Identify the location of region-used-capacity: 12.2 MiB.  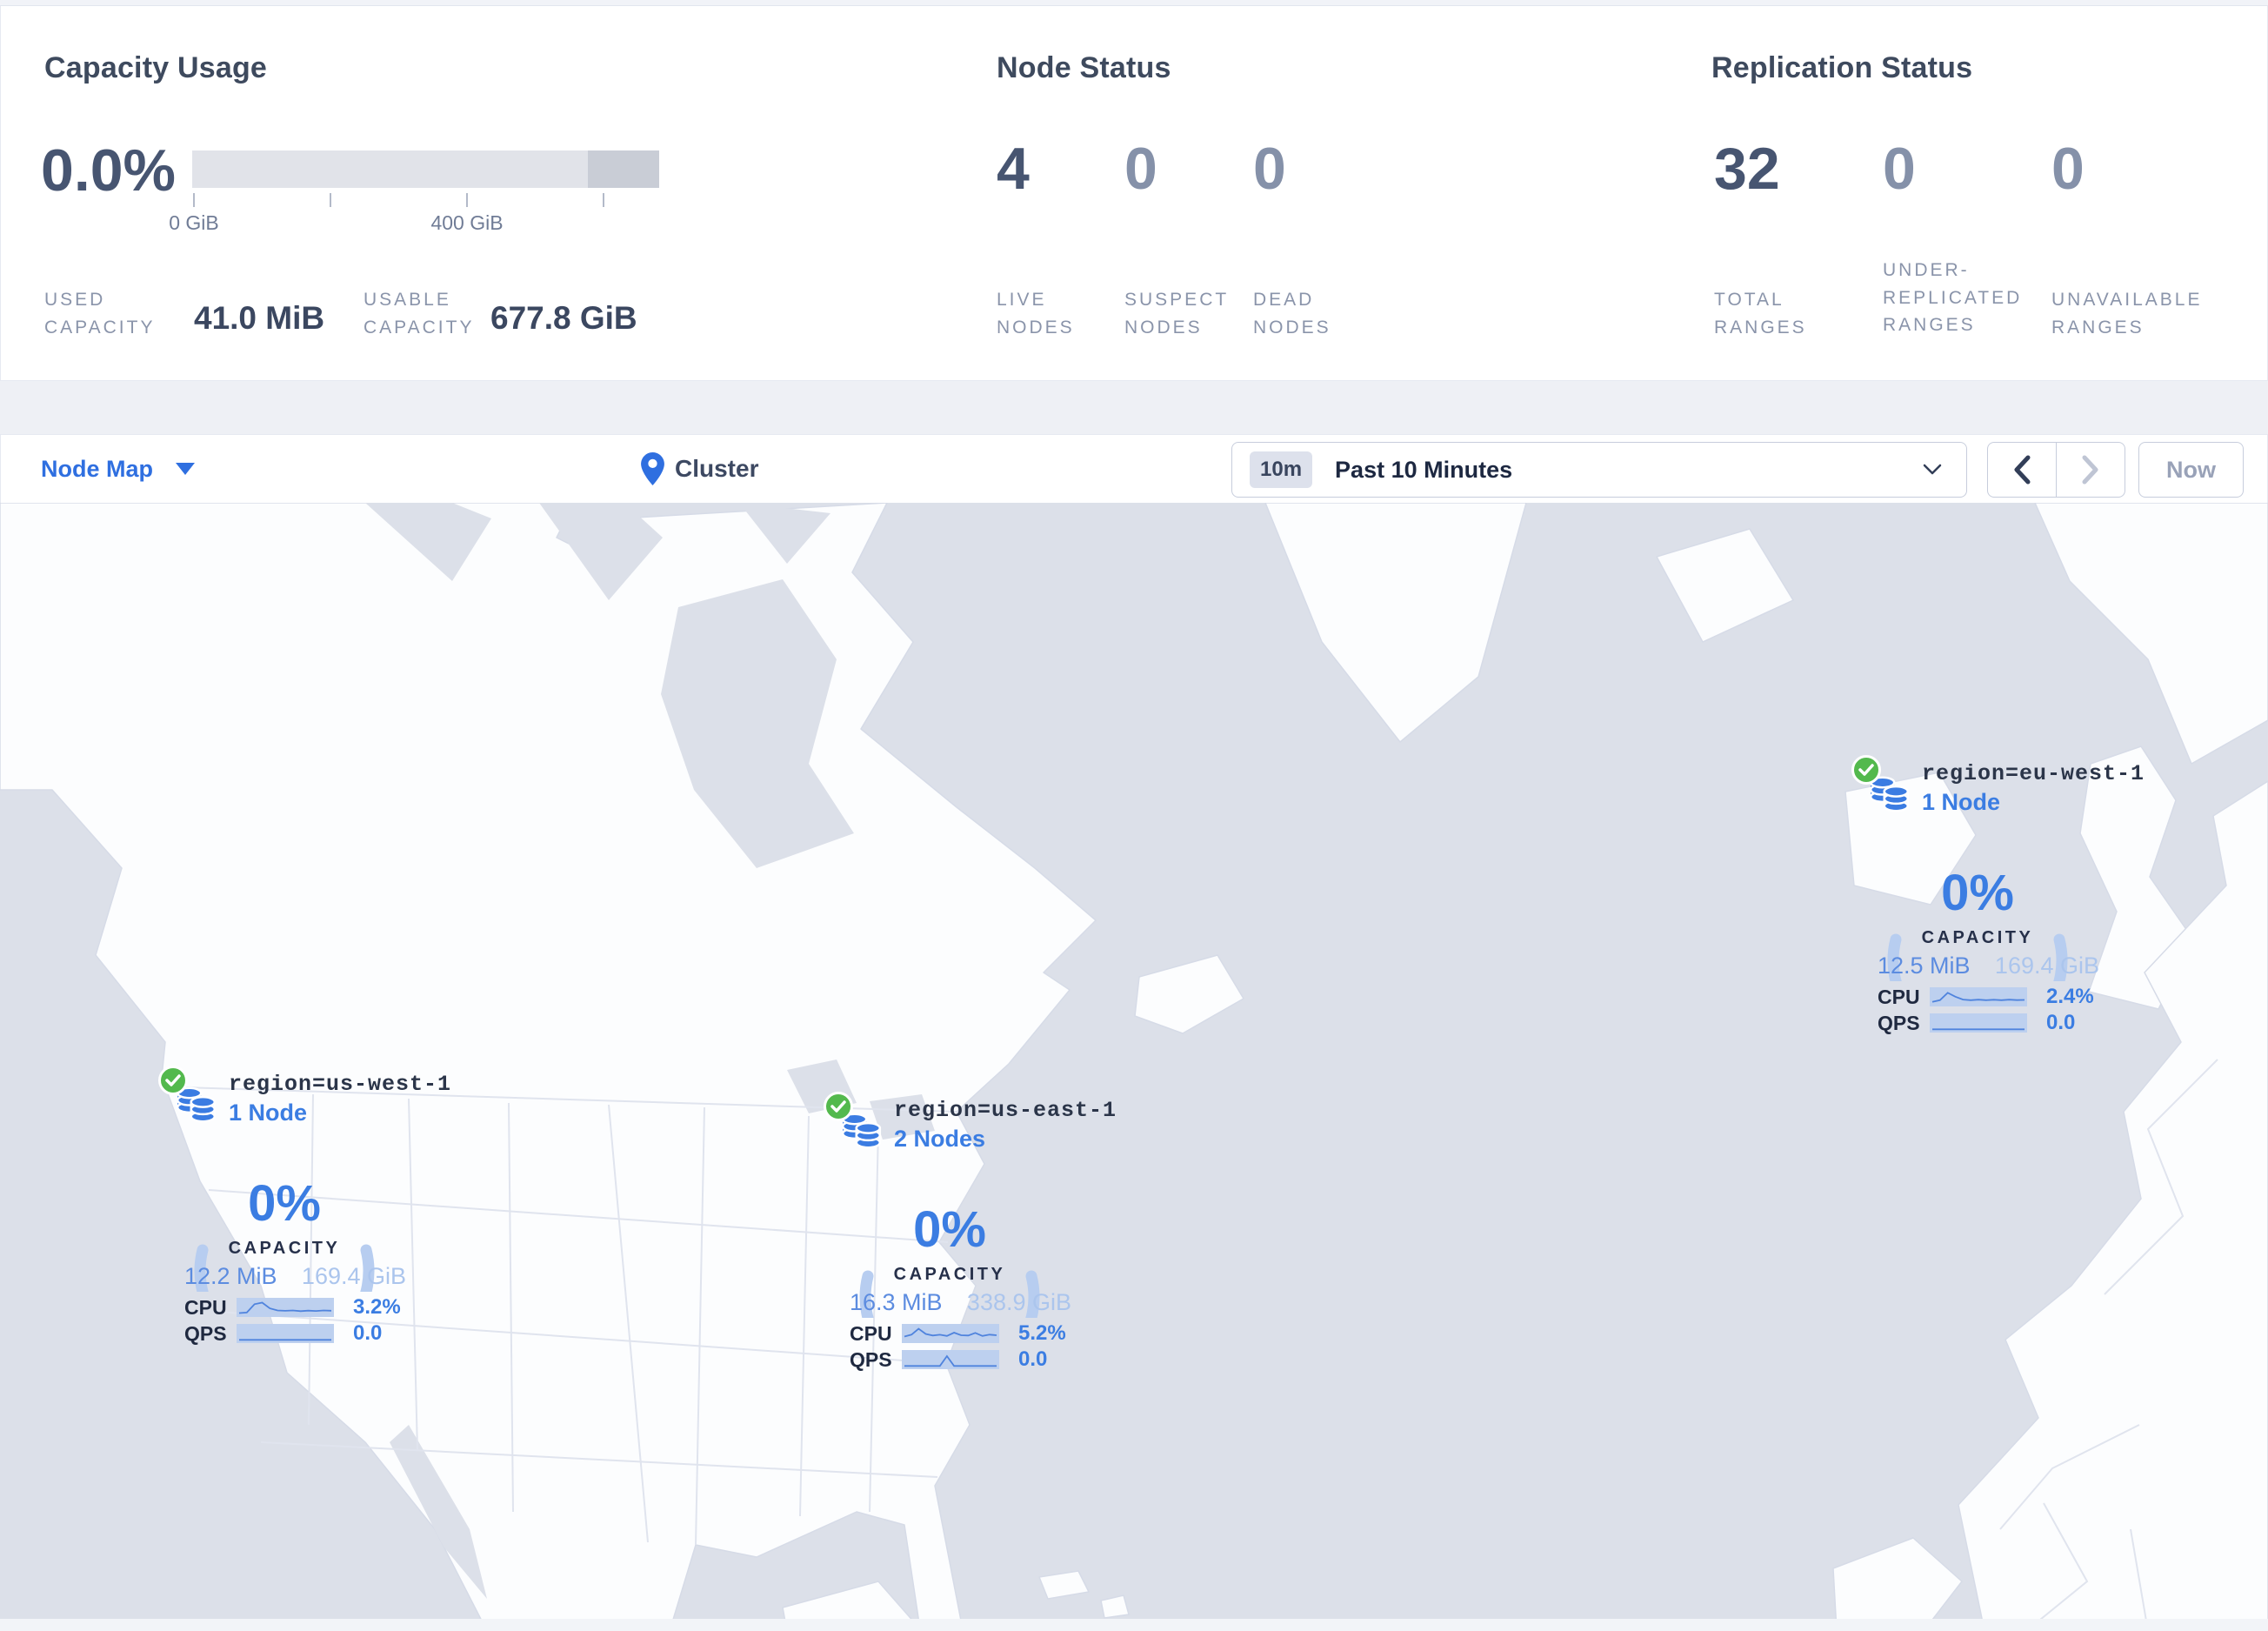
(230, 1276).